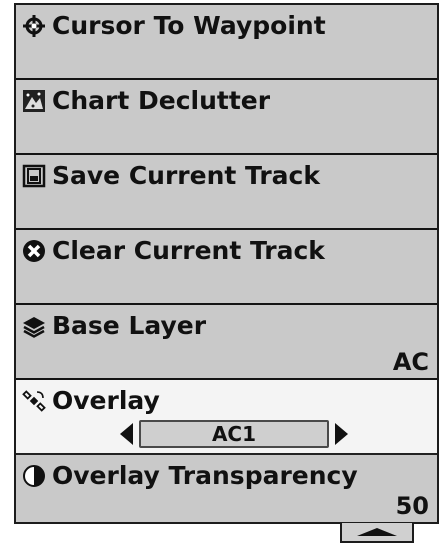 The height and width of the screenshot is (547, 442). Describe the element at coordinates (188, 250) in the screenshot. I see `menu-item-label: Clear Current Track` at that location.